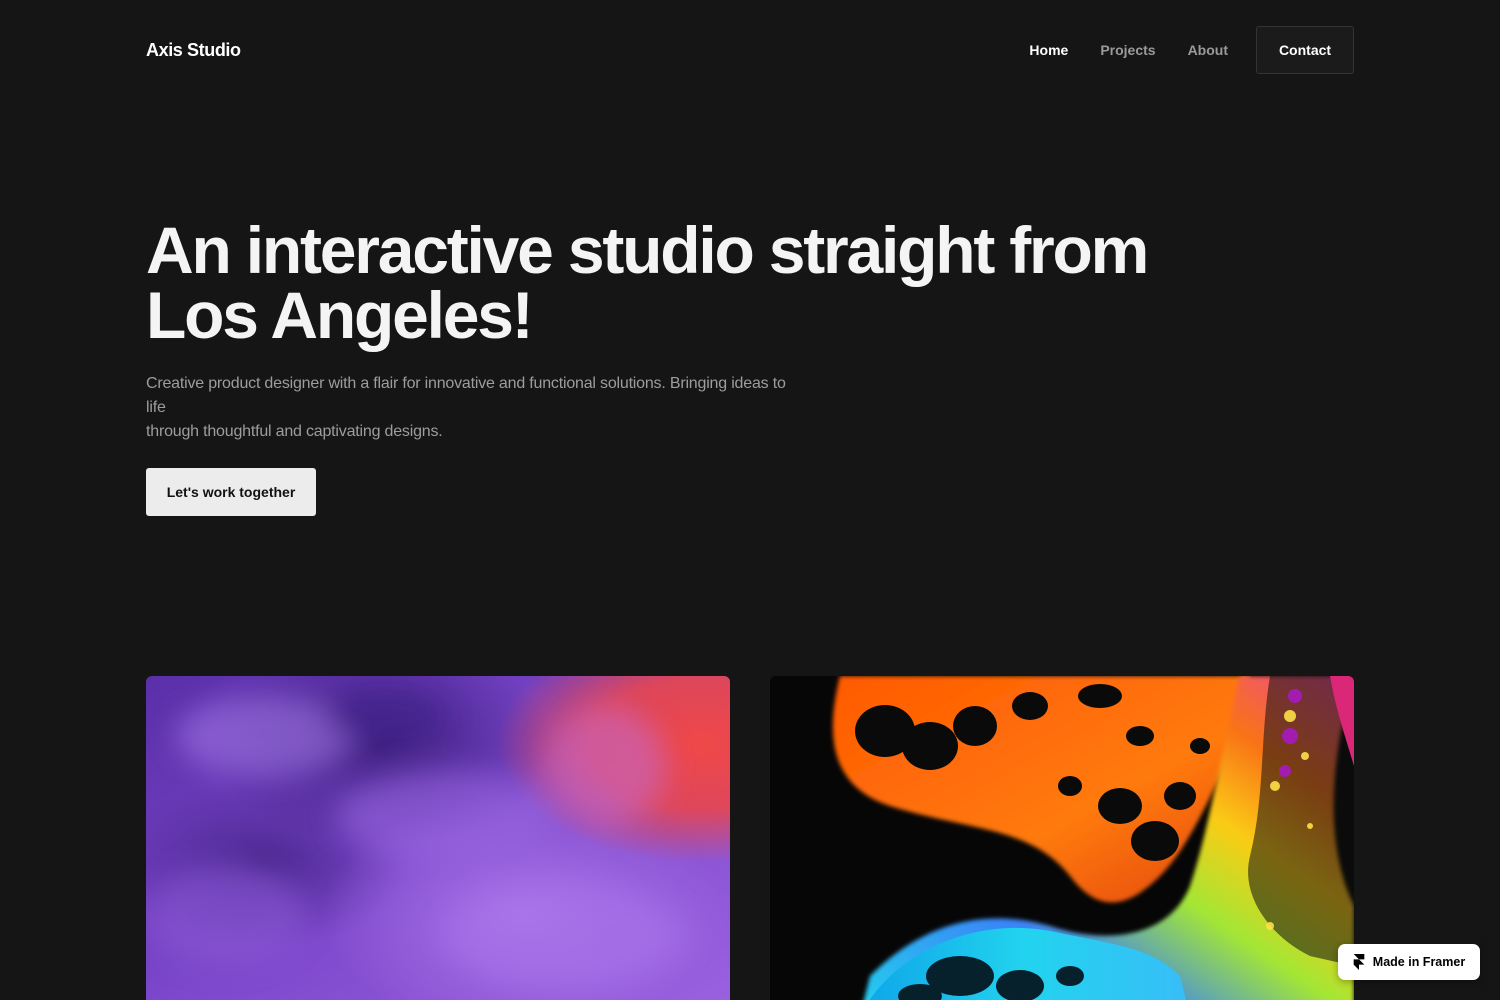  What do you see at coordinates (231, 492) in the screenshot?
I see `work-together-button: Let's work together` at bounding box center [231, 492].